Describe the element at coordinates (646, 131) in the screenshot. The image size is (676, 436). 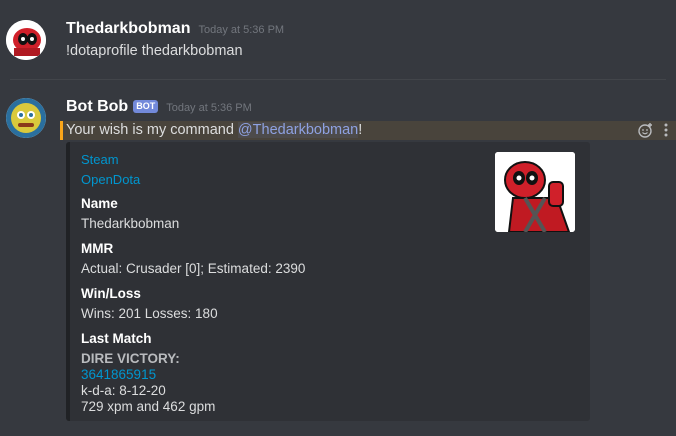
I see `add-reaction-icon` at that location.